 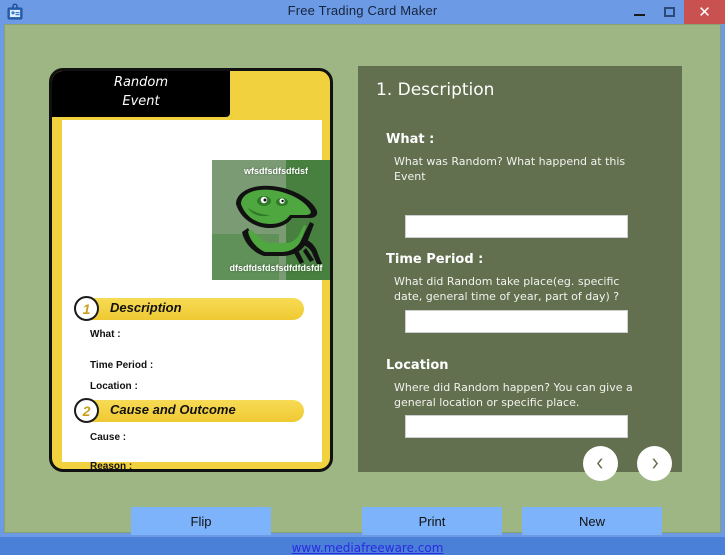 I want to click on location-label: Location, so click(x=417, y=365).